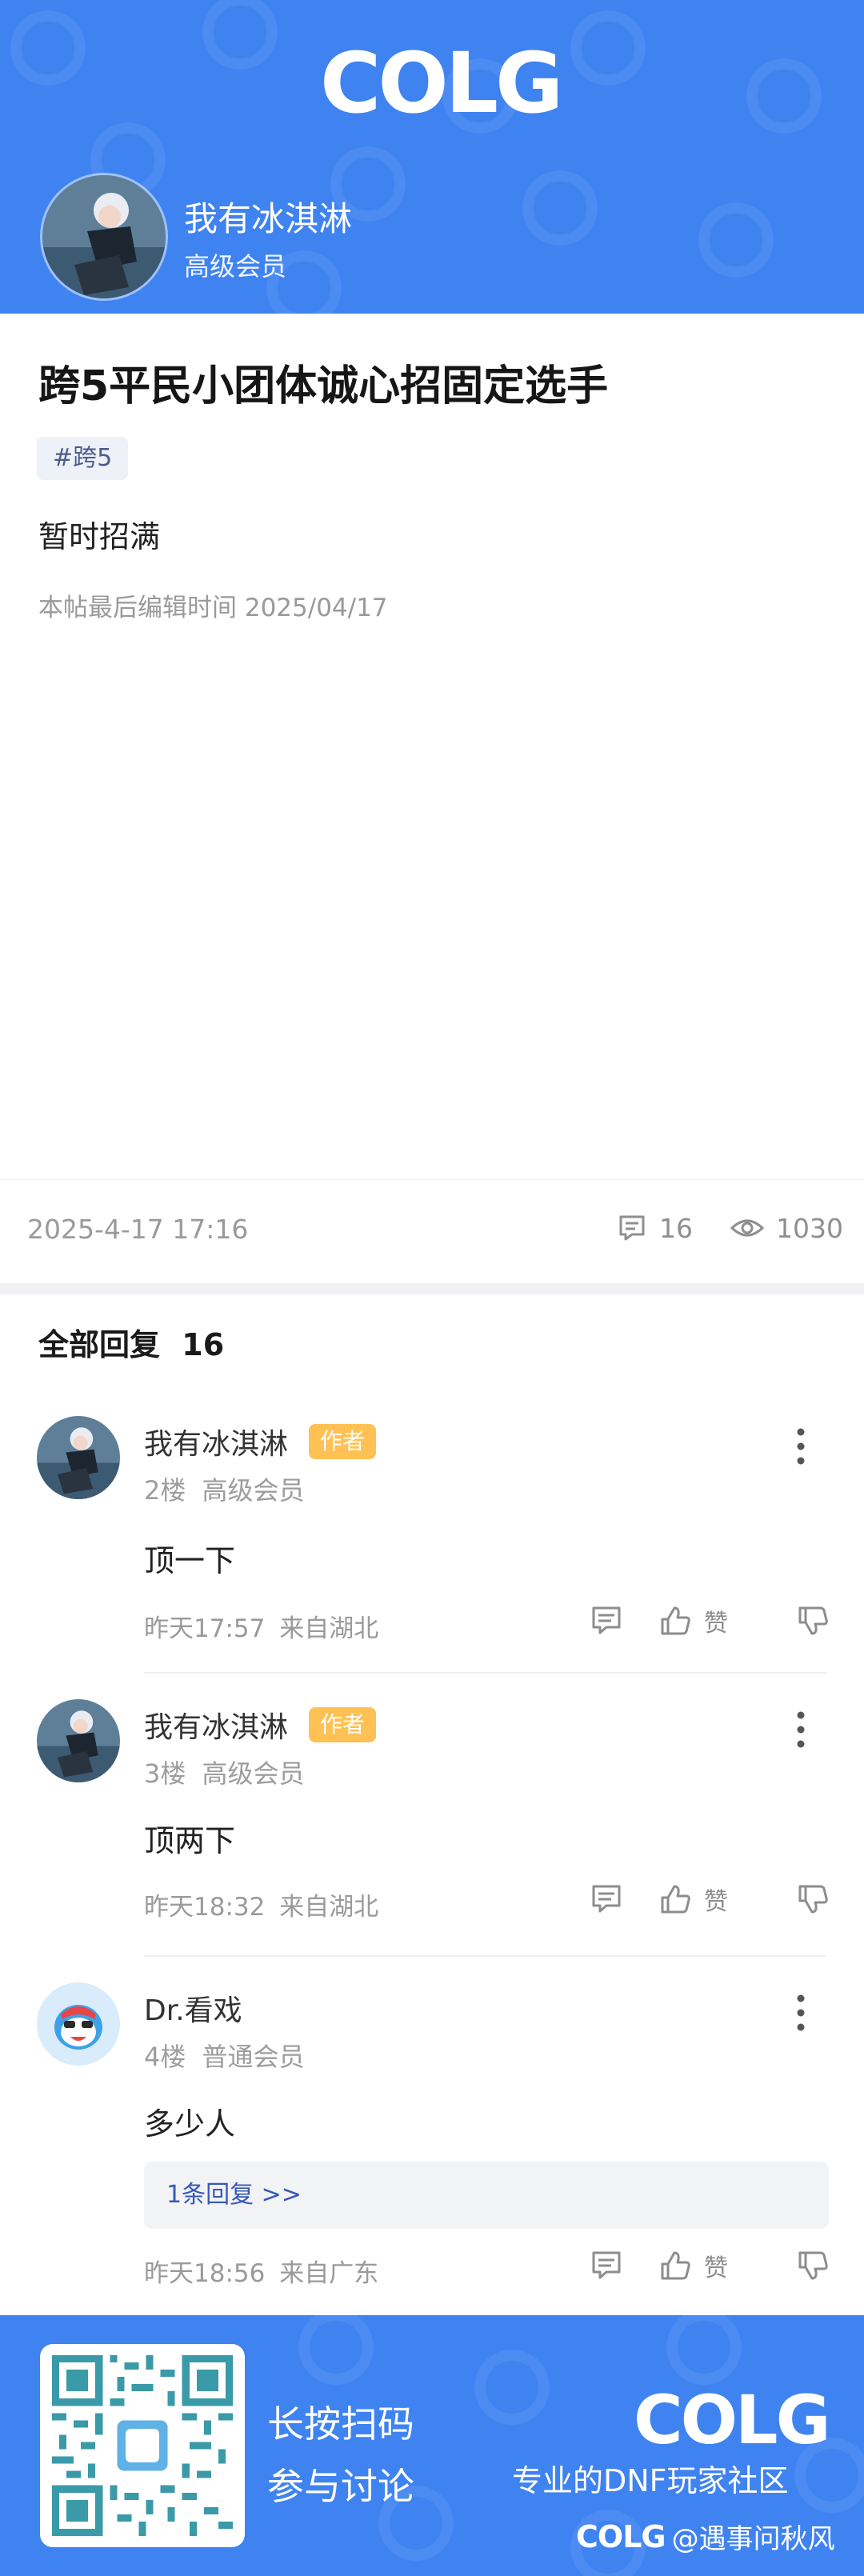 The width and height of the screenshot is (864, 2576). What do you see at coordinates (203, 1344) in the screenshot?
I see `all-replies-count: 16` at bounding box center [203, 1344].